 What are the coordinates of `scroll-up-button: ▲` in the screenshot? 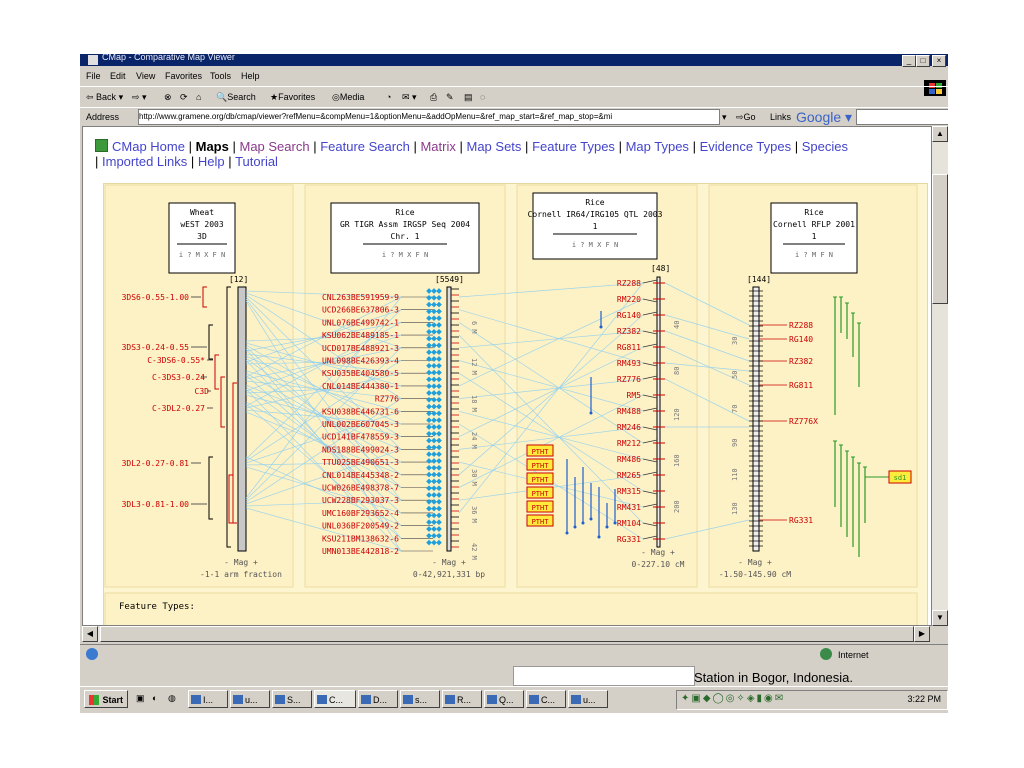 It's located at (940, 134).